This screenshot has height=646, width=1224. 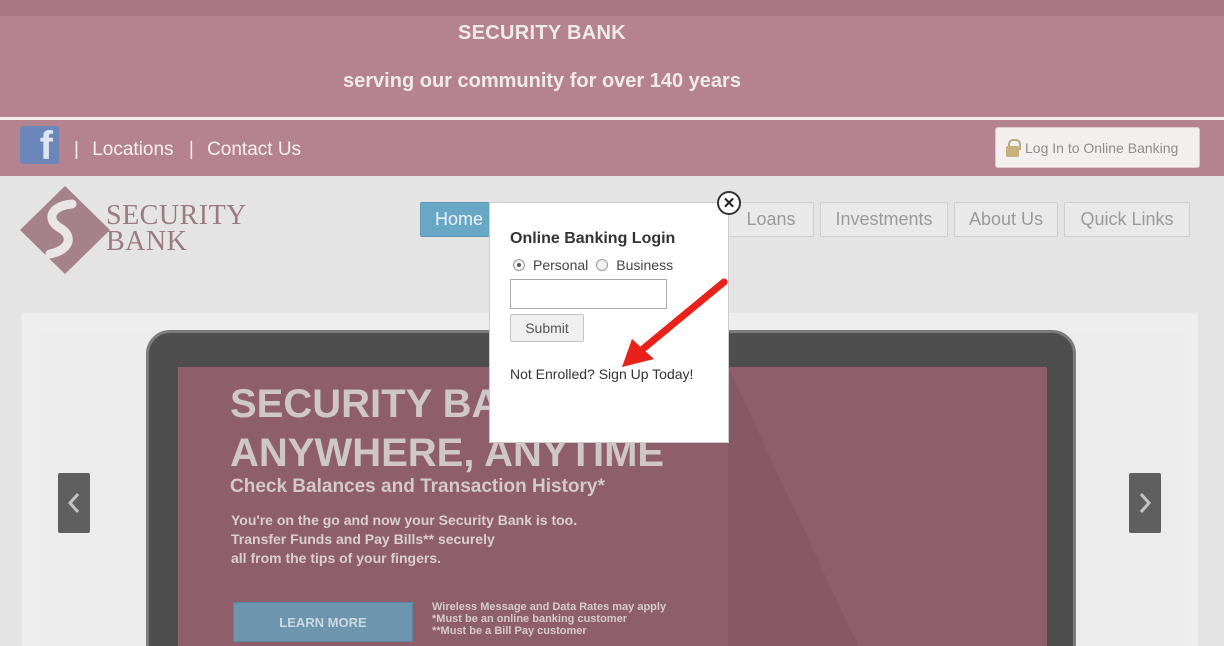 I want to click on account-type-options: Personal Business, so click(x=597, y=265).